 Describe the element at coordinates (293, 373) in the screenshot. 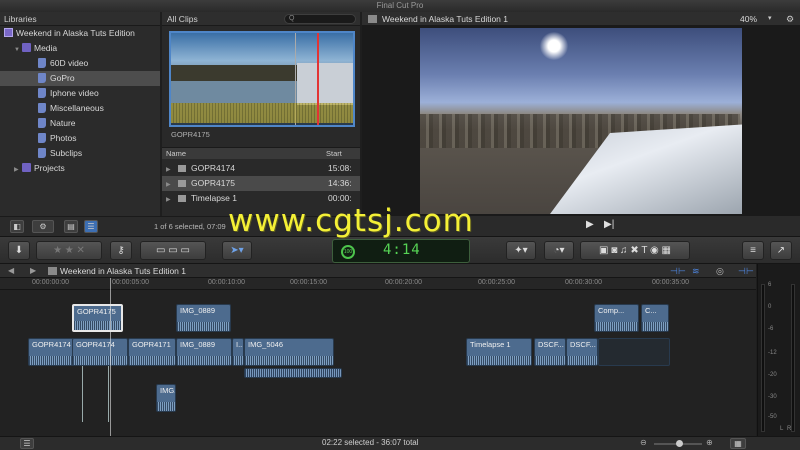

I see `audio-clip` at that location.